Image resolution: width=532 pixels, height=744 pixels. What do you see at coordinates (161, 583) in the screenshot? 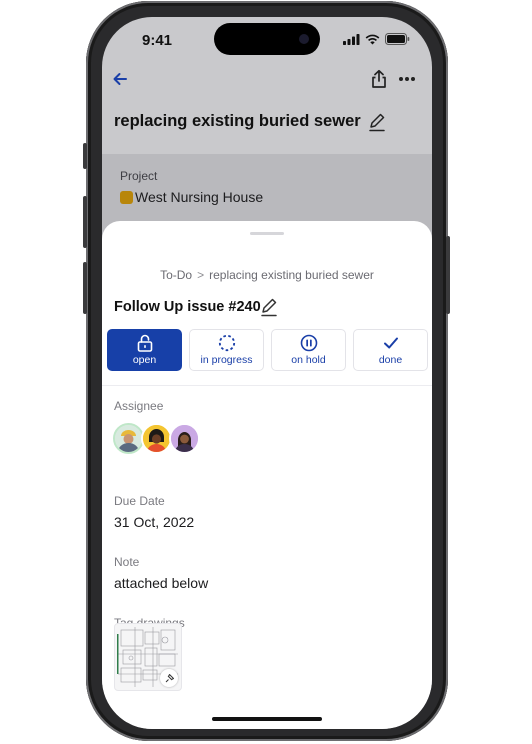
I see `note-value: attached below` at bounding box center [161, 583].